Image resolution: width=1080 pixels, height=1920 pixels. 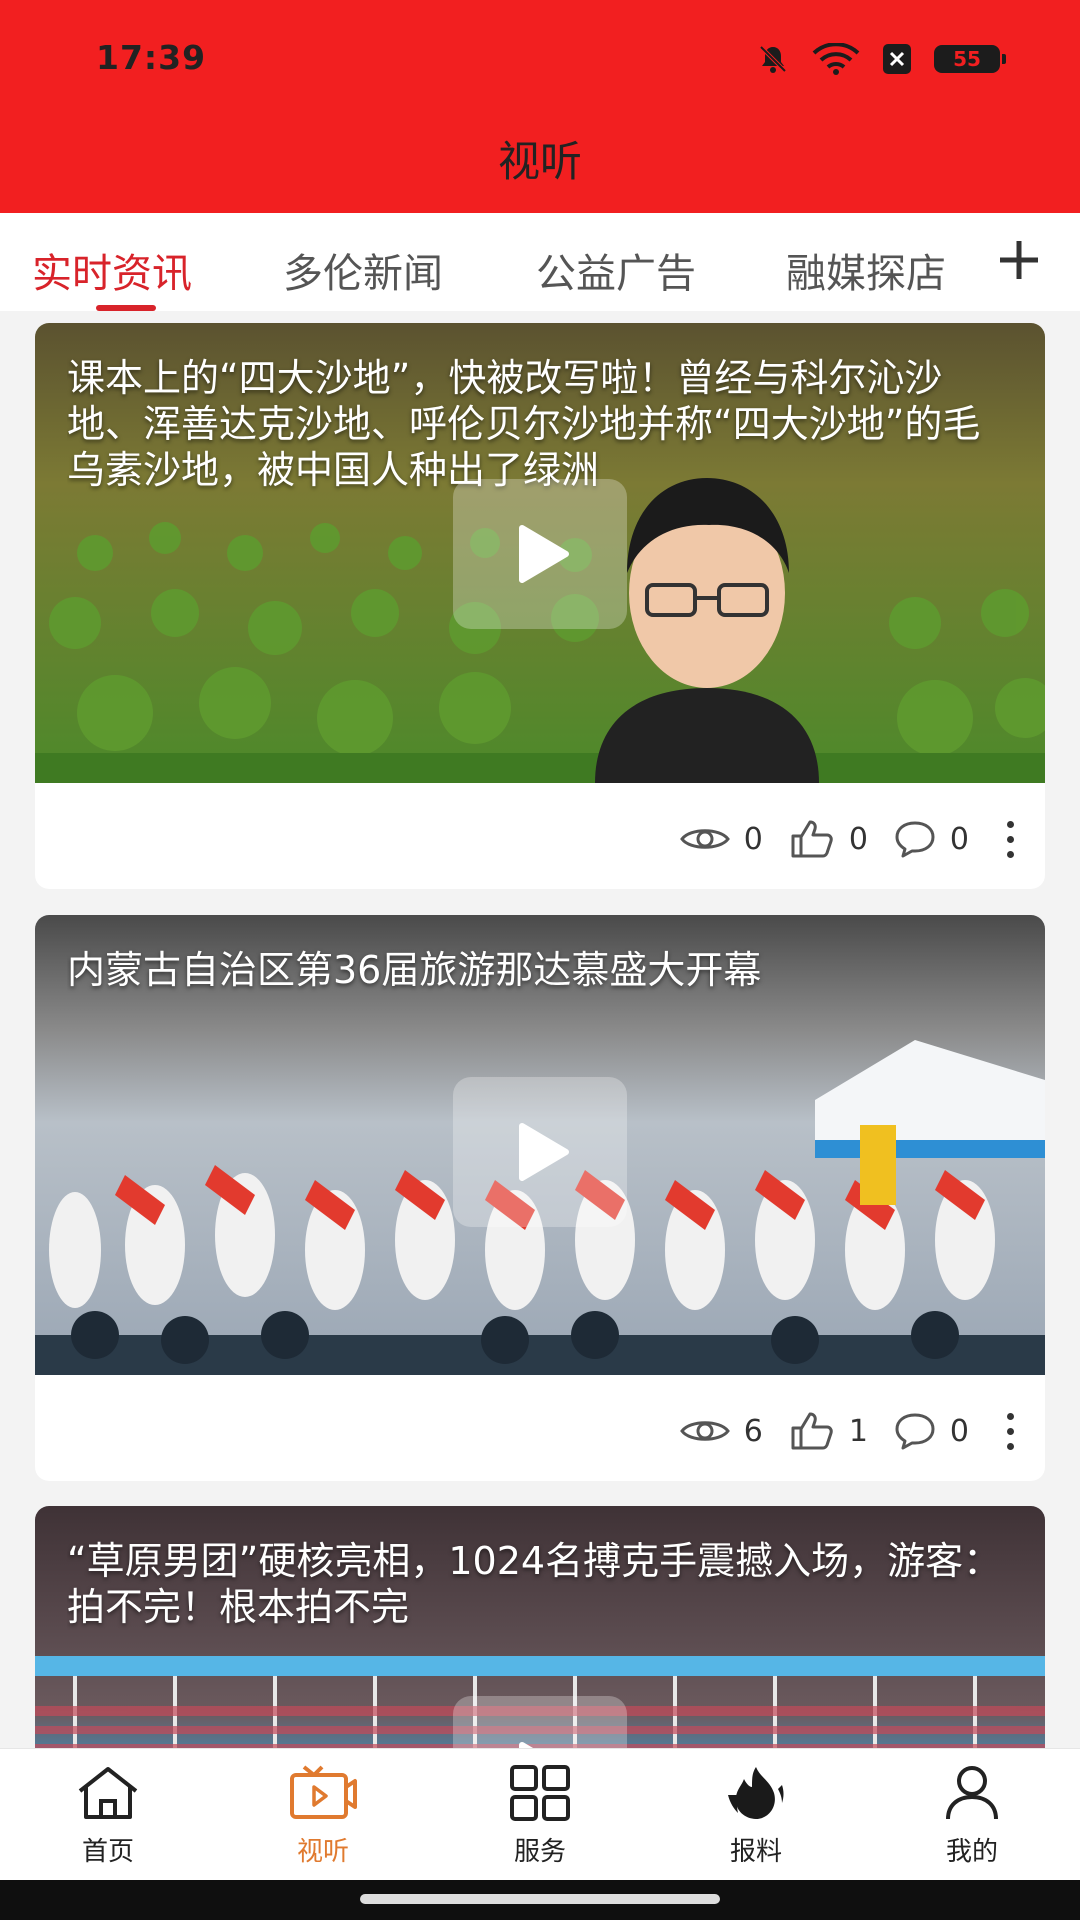 What do you see at coordinates (1019, 260) in the screenshot?
I see `add-channel-icon` at bounding box center [1019, 260].